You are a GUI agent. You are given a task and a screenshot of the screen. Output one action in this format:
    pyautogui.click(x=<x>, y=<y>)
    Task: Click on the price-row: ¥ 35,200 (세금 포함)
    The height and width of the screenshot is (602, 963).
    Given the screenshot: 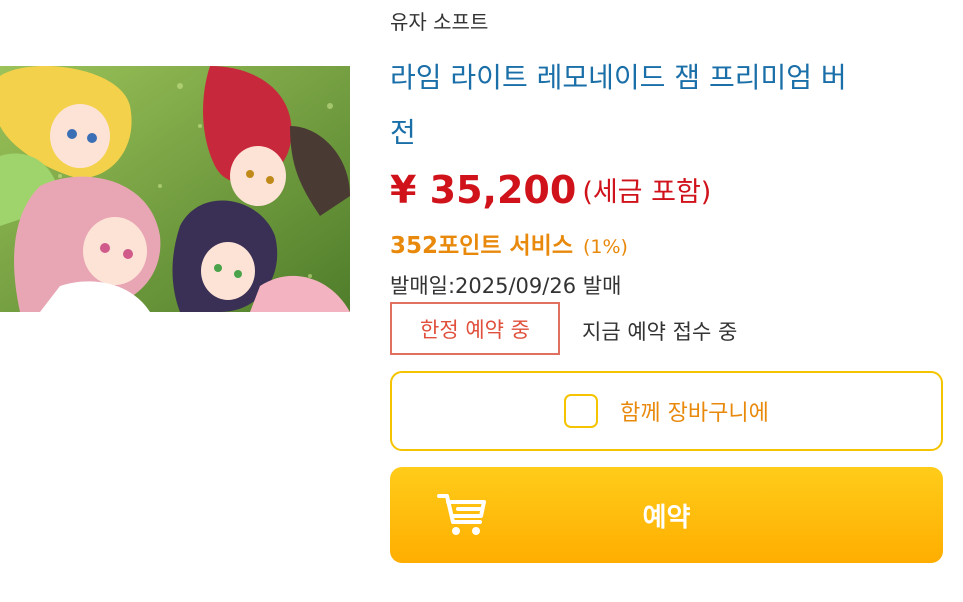 What is the action you would take?
    pyautogui.click(x=550, y=190)
    